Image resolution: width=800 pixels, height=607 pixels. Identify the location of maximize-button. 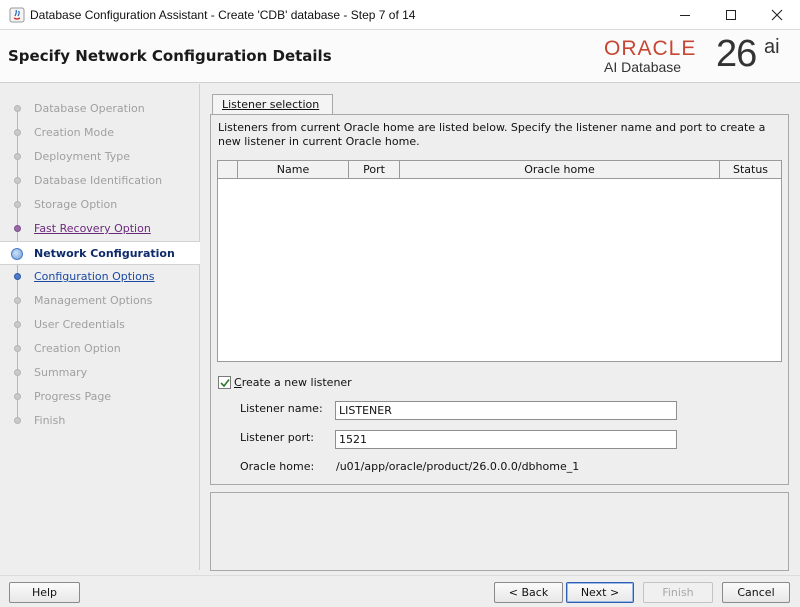
(731, 15).